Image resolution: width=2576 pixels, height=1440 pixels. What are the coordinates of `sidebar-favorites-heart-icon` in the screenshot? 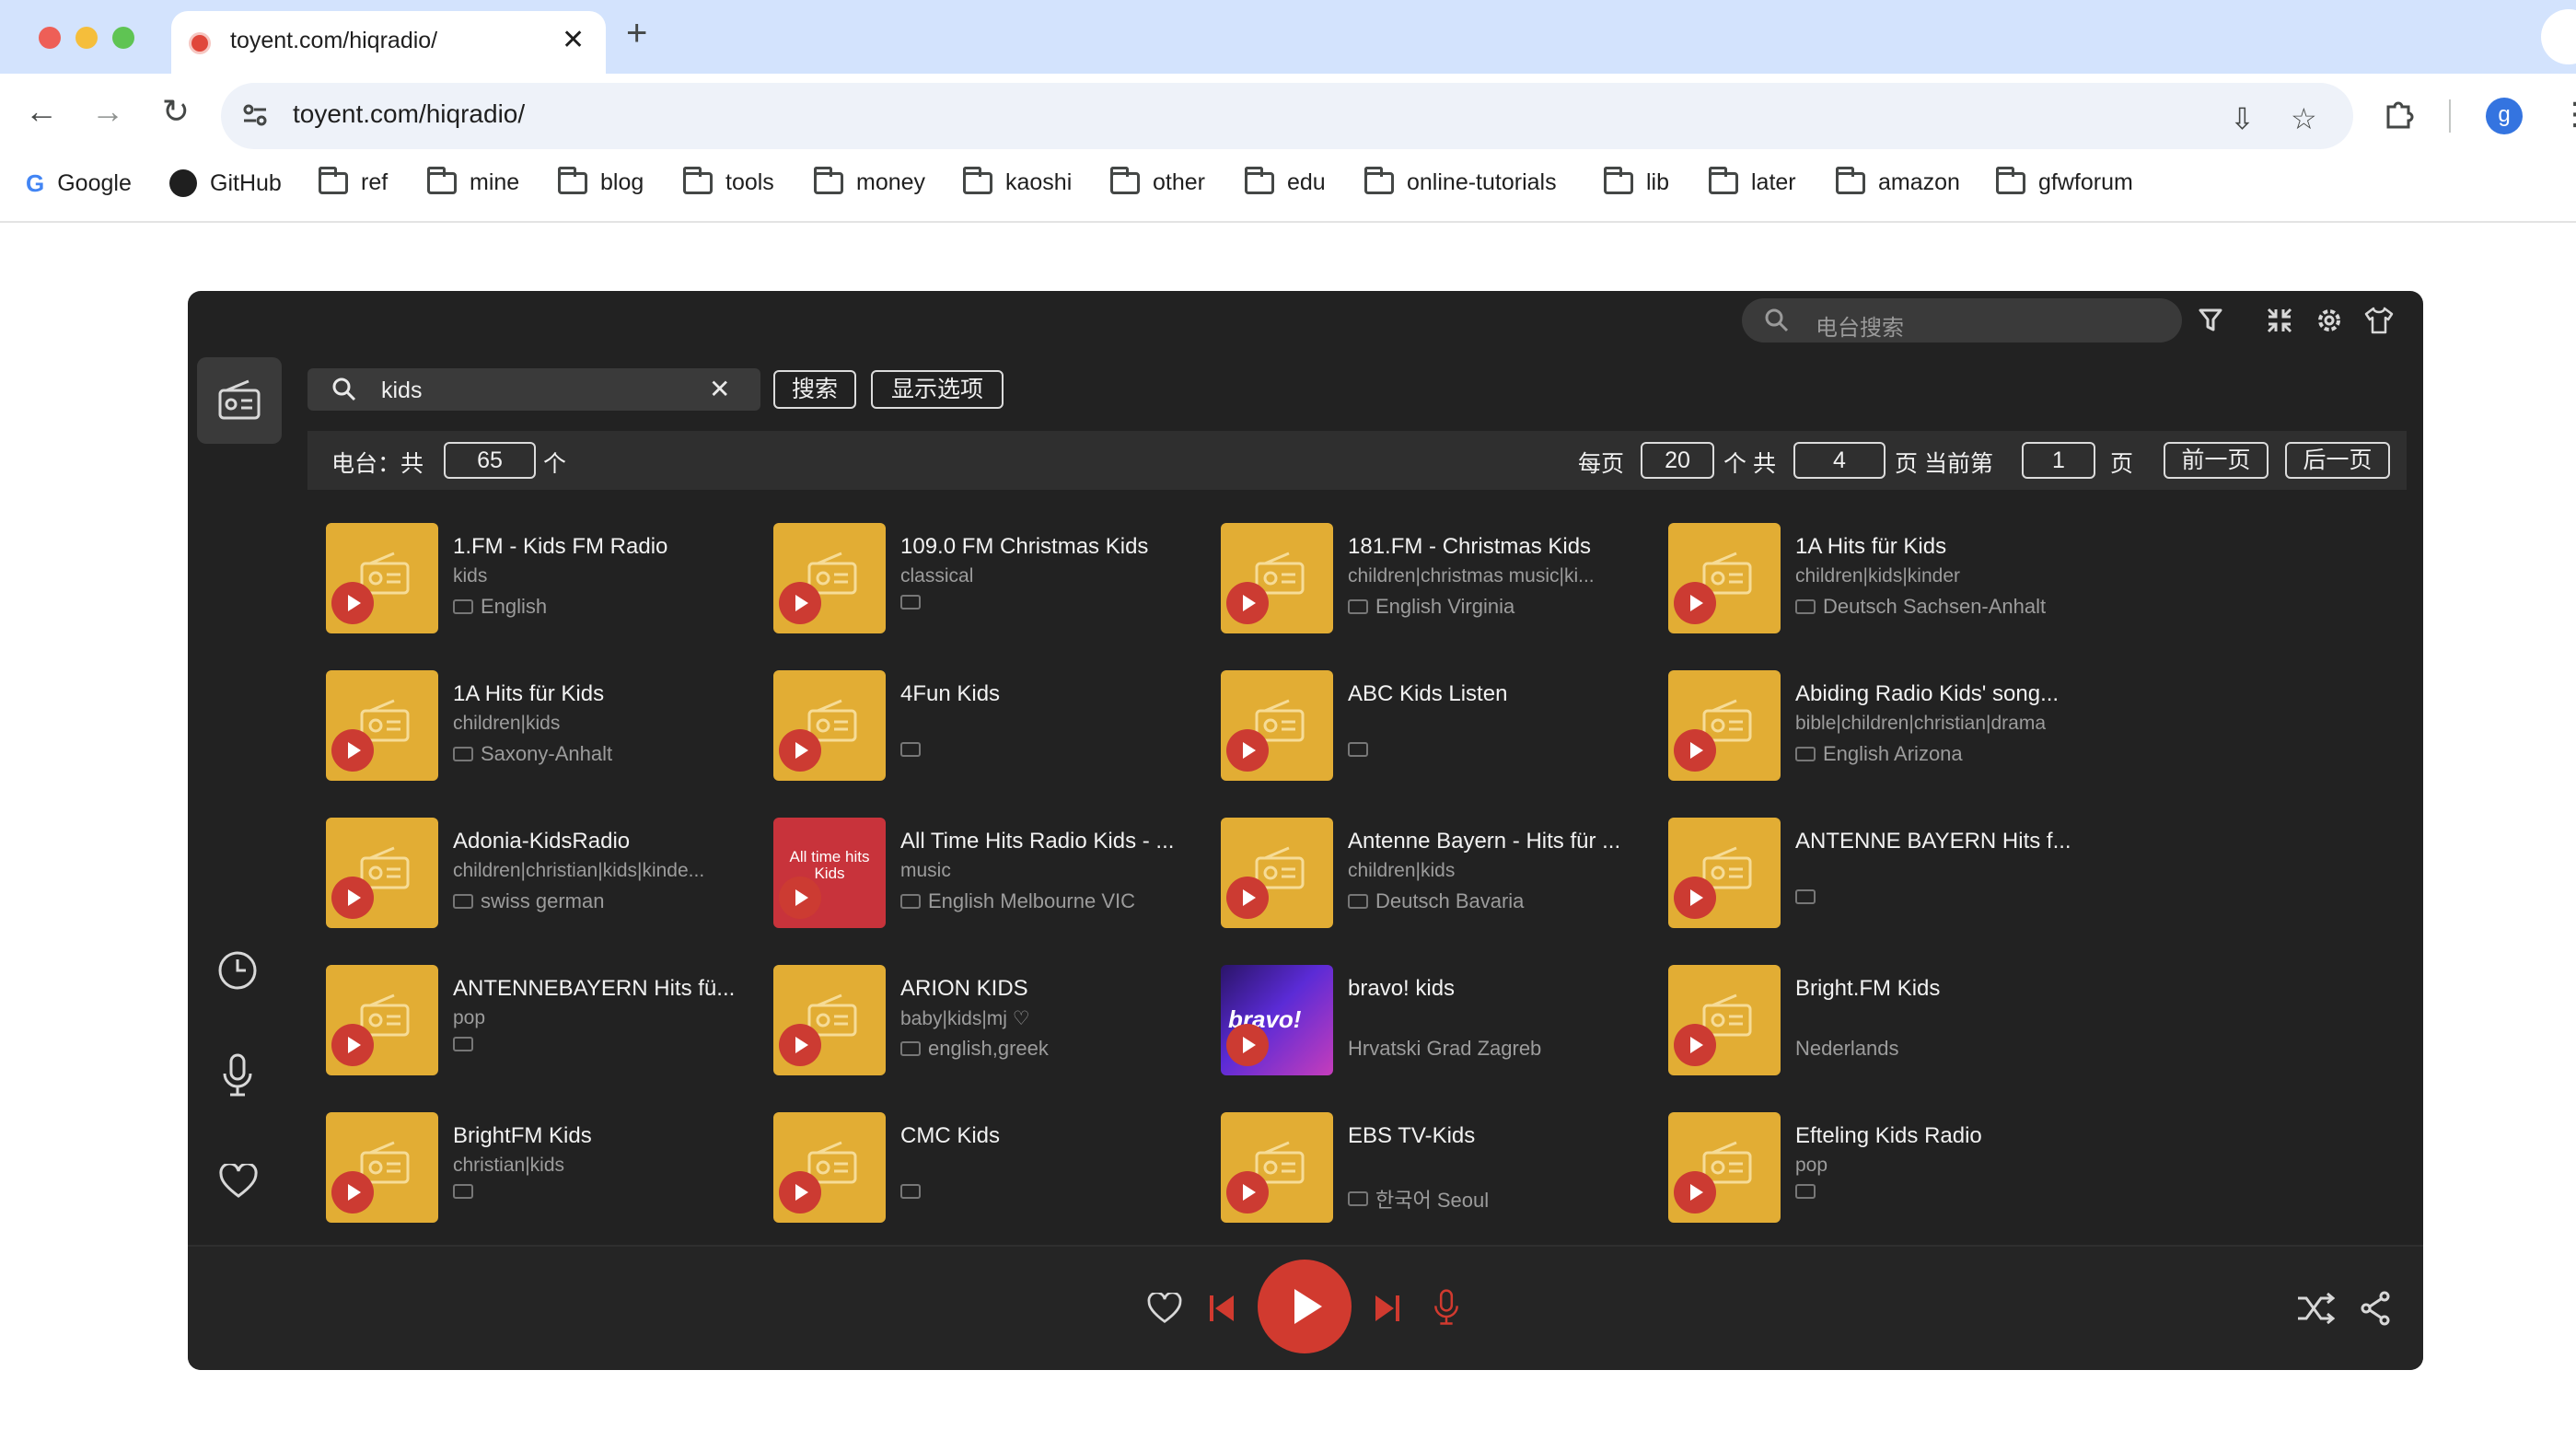 It's located at (238, 1181).